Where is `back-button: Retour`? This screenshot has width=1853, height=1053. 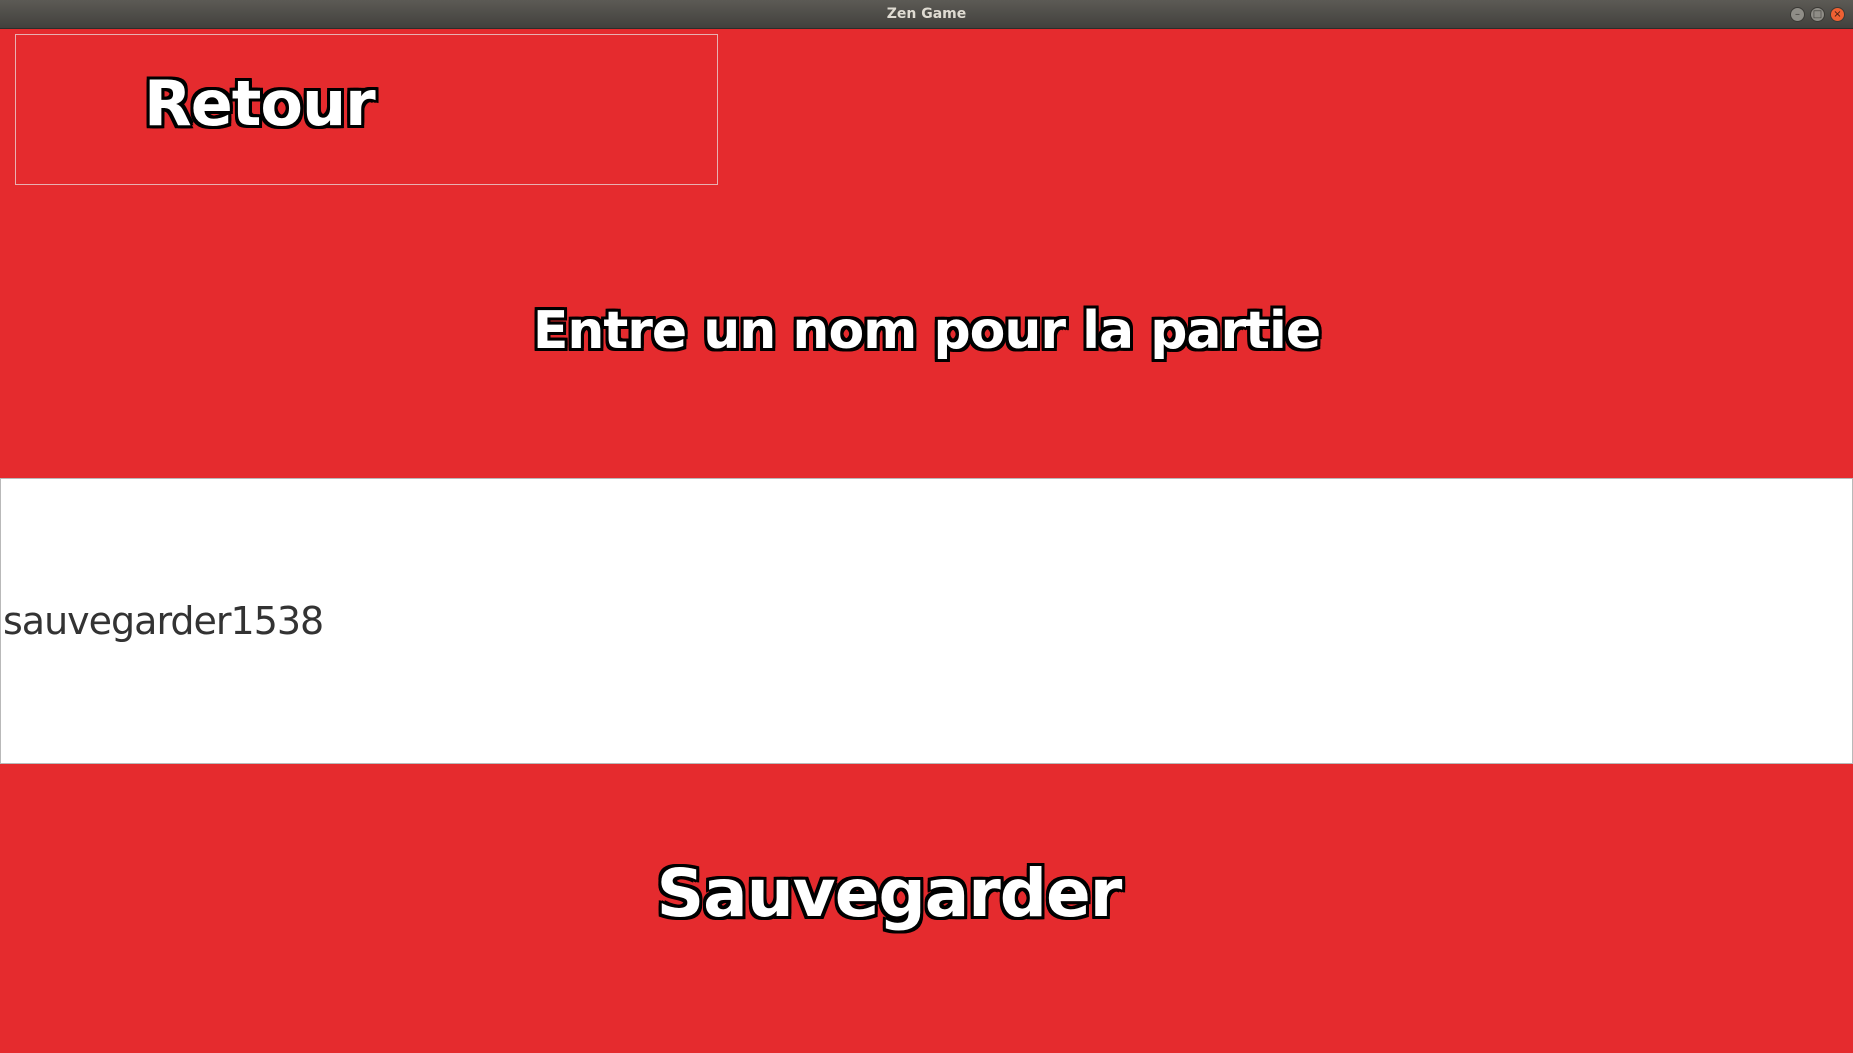
back-button: Retour is located at coordinates (366, 109).